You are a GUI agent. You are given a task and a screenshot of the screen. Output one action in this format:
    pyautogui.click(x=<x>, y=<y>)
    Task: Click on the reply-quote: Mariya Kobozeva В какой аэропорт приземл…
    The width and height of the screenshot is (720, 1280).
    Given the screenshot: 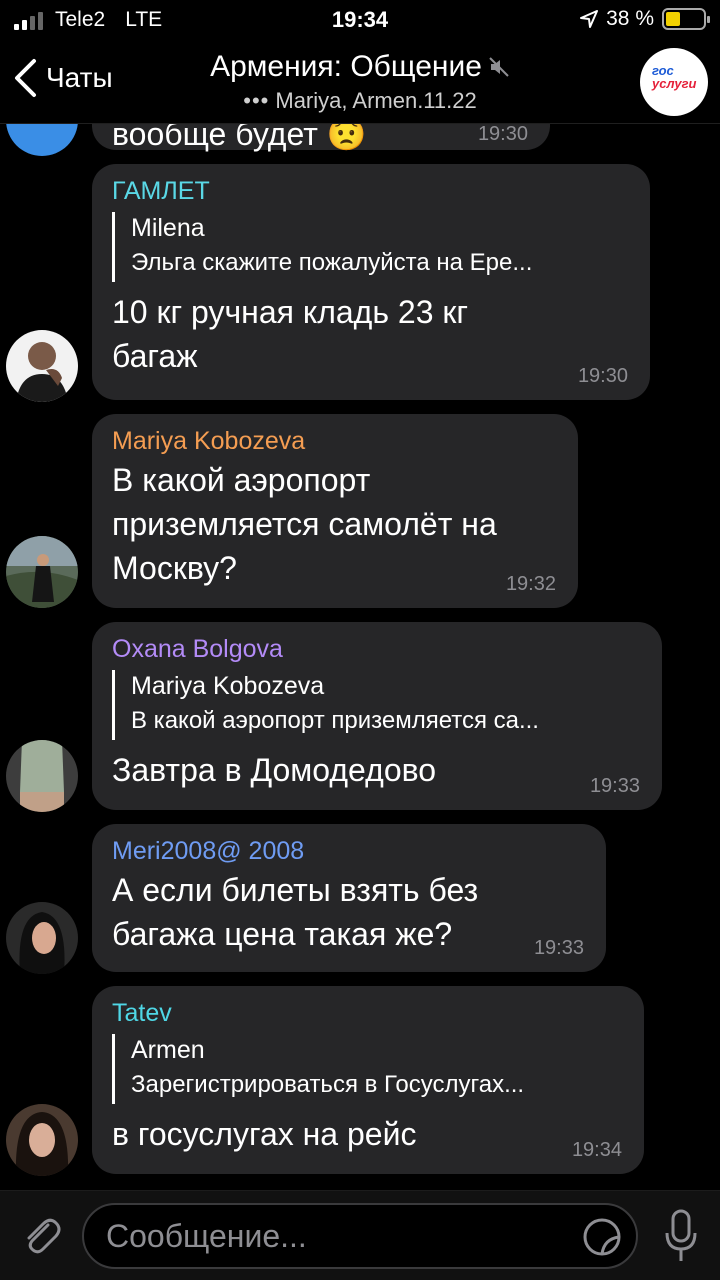 What is the action you would take?
    pyautogui.click(x=377, y=705)
    